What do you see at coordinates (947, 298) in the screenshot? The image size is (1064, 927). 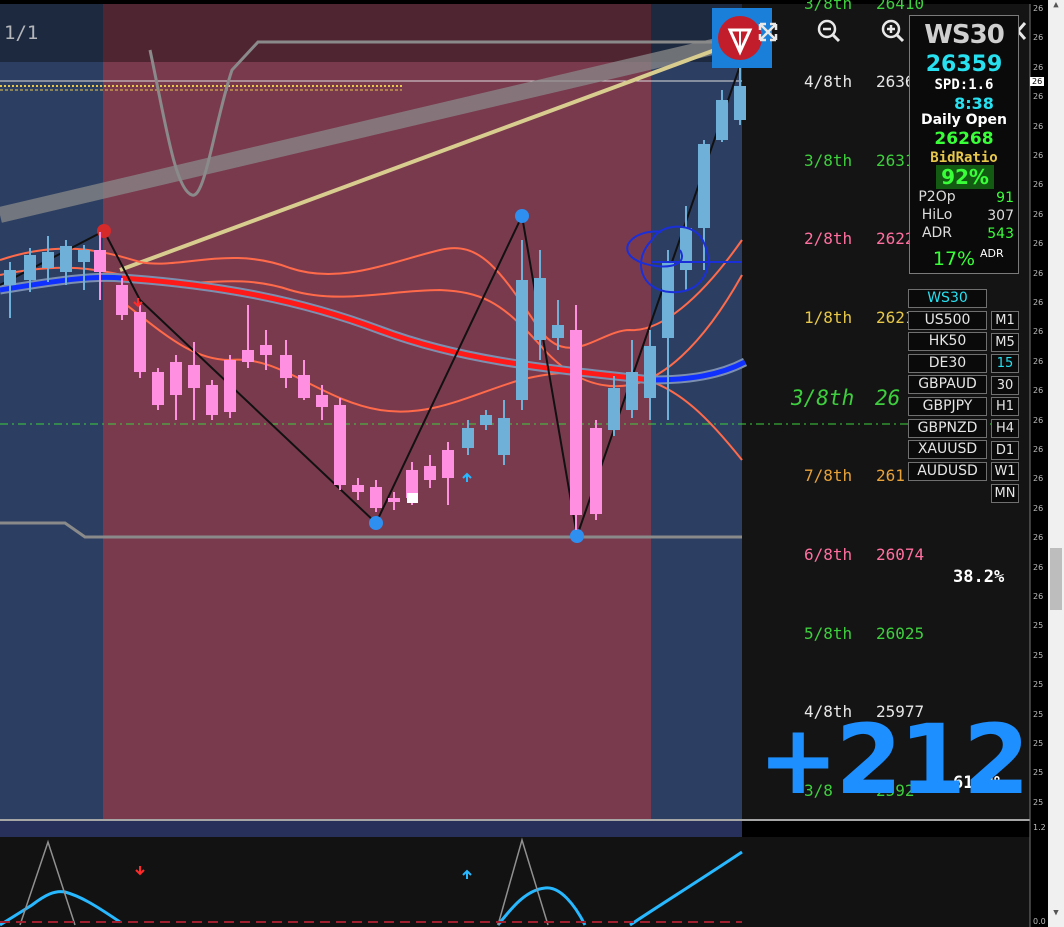 I see `symbol-button-ws30: WS30` at bounding box center [947, 298].